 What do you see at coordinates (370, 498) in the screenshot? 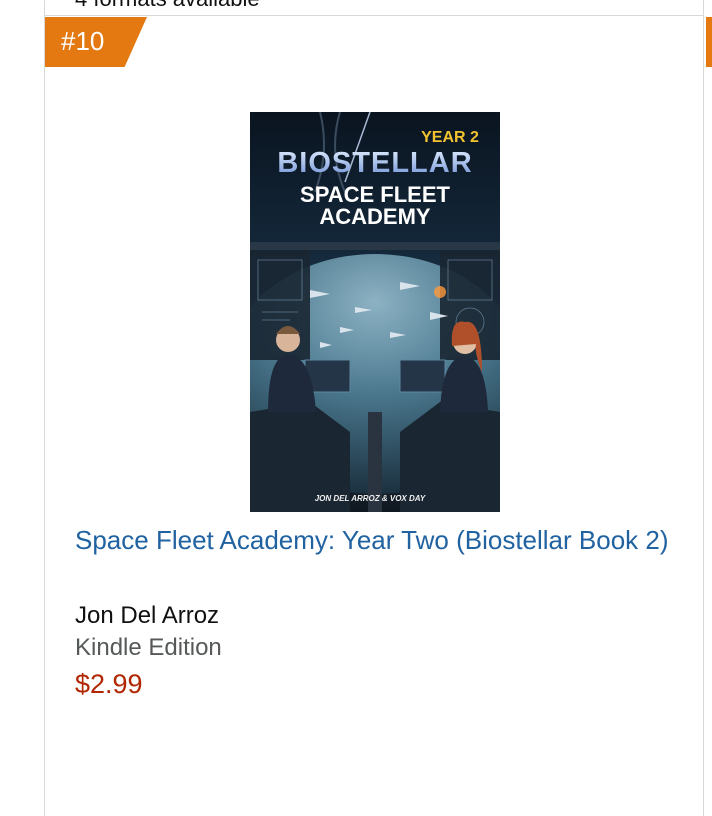
I see `cover-authors: JON DEL ARROZ & VOX DAY` at bounding box center [370, 498].